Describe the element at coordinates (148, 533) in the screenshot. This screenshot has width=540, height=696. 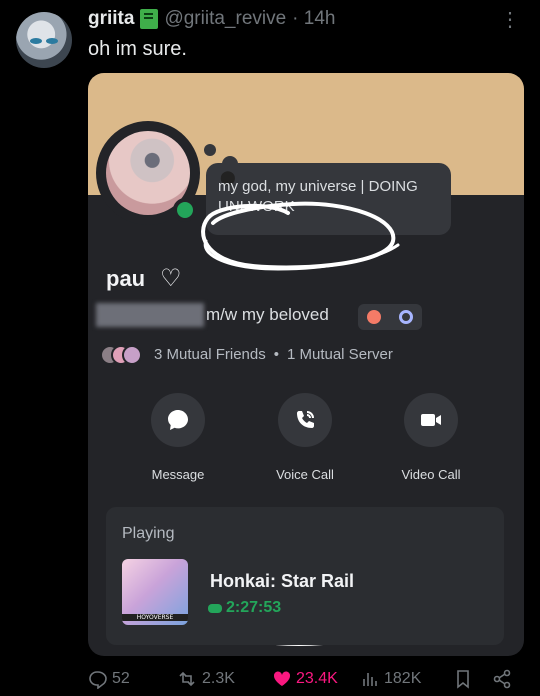
I see `activity-header: Playing` at that location.